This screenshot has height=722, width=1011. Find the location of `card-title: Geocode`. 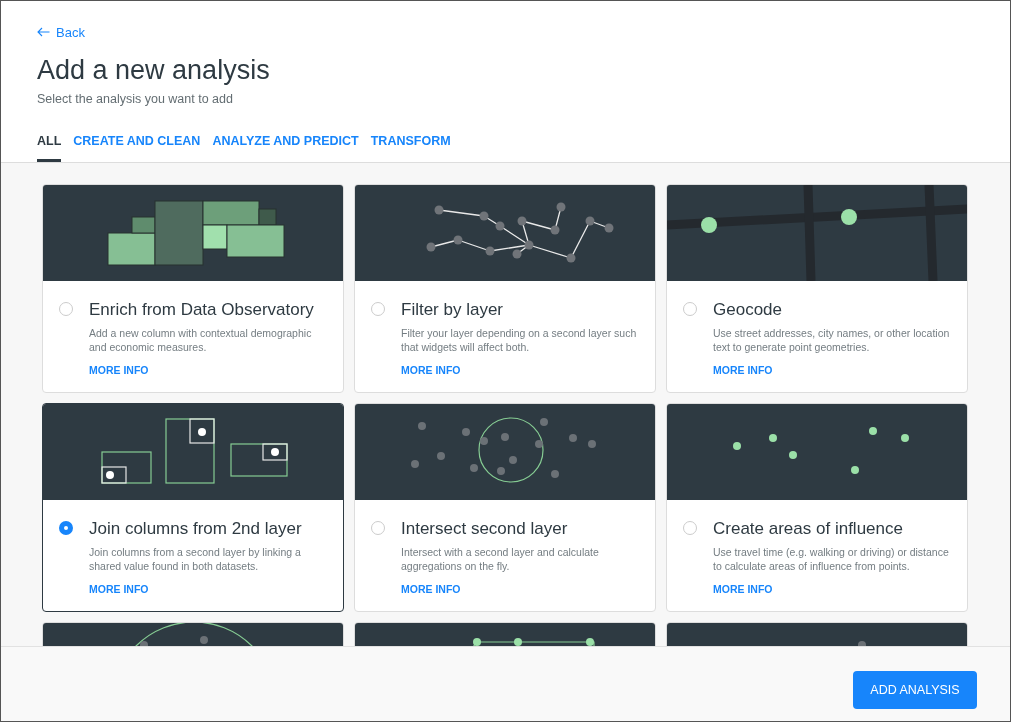

card-title: Geocode is located at coordinates (748, 310).